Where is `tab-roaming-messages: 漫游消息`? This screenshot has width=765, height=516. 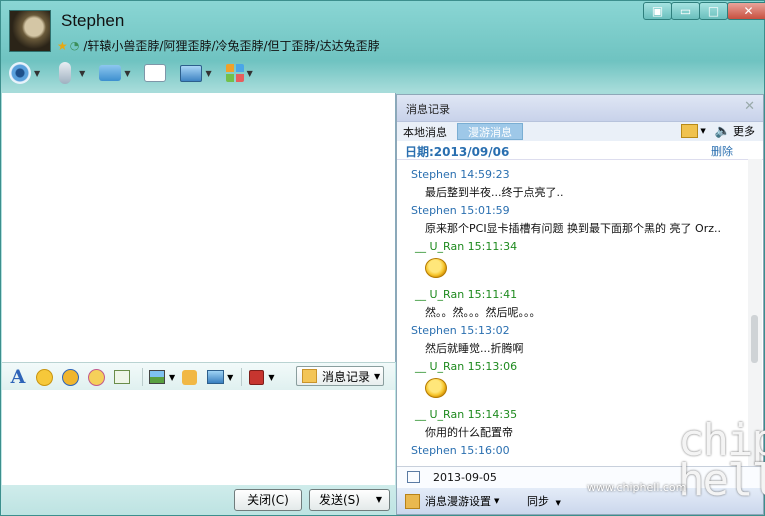
tab-roaming-messages: 漫游消息 is located at coordinates (490, 131).